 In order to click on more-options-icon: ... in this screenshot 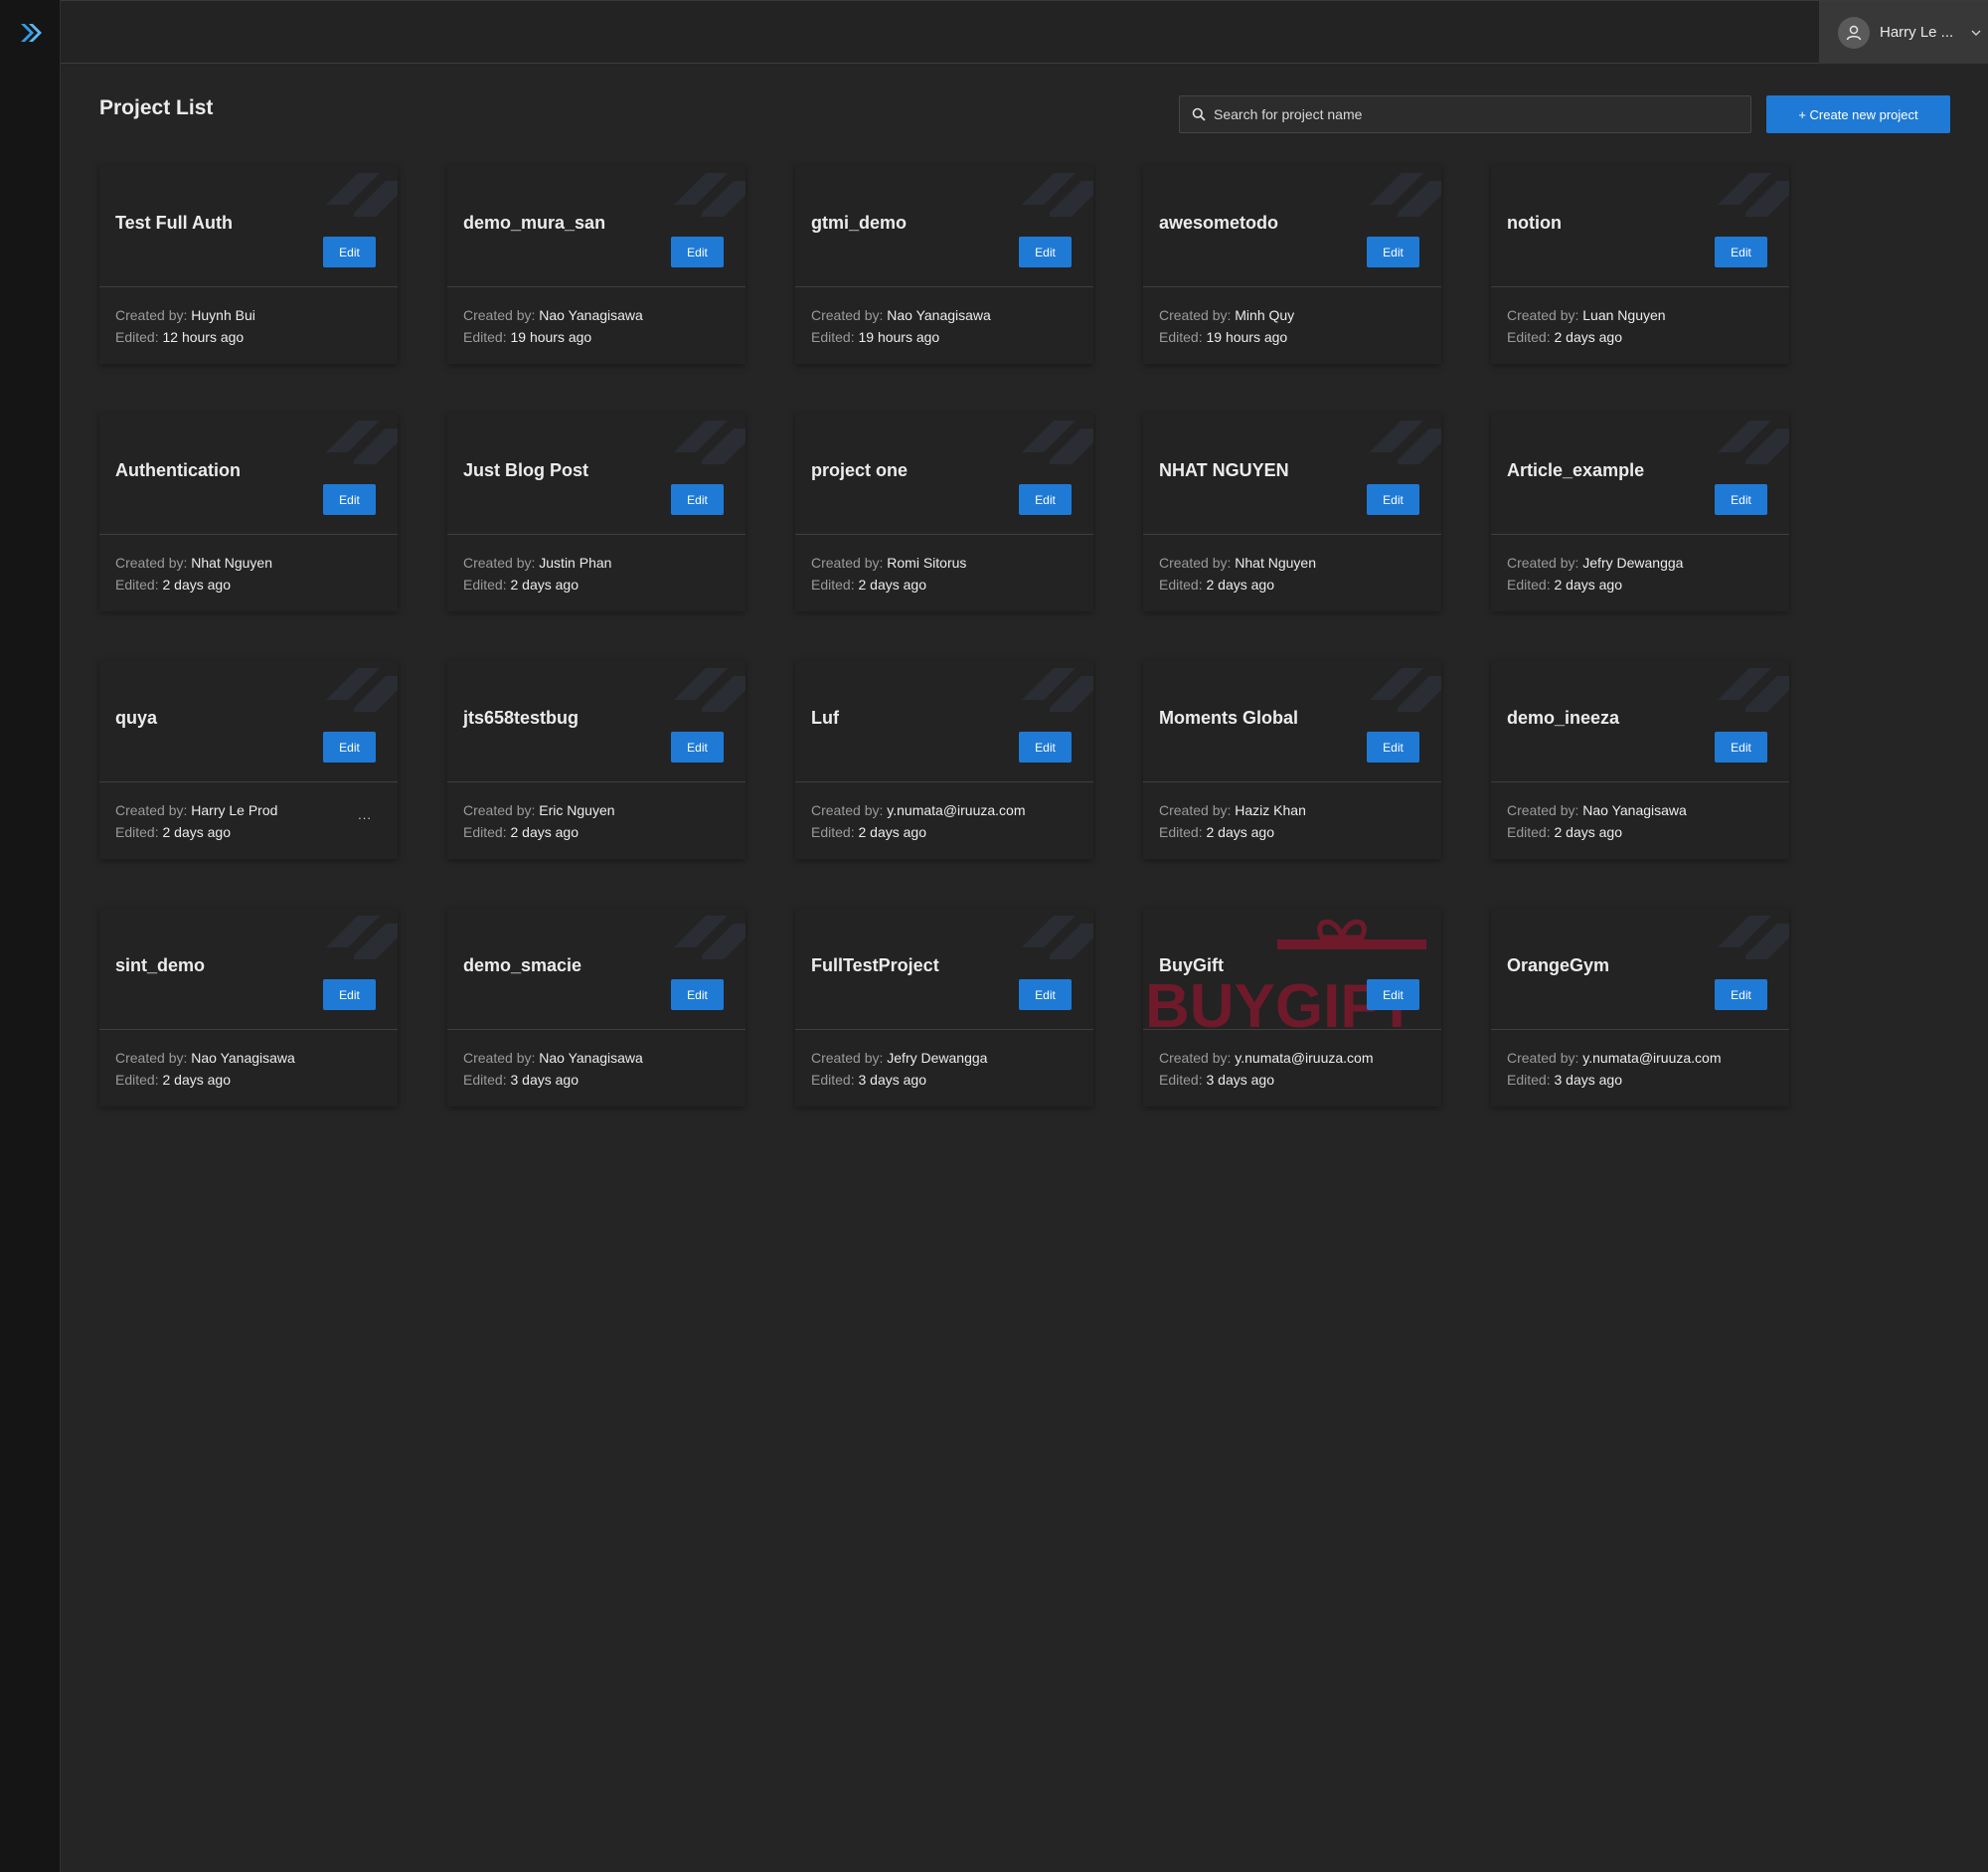, I will do `click(365, 814)`.